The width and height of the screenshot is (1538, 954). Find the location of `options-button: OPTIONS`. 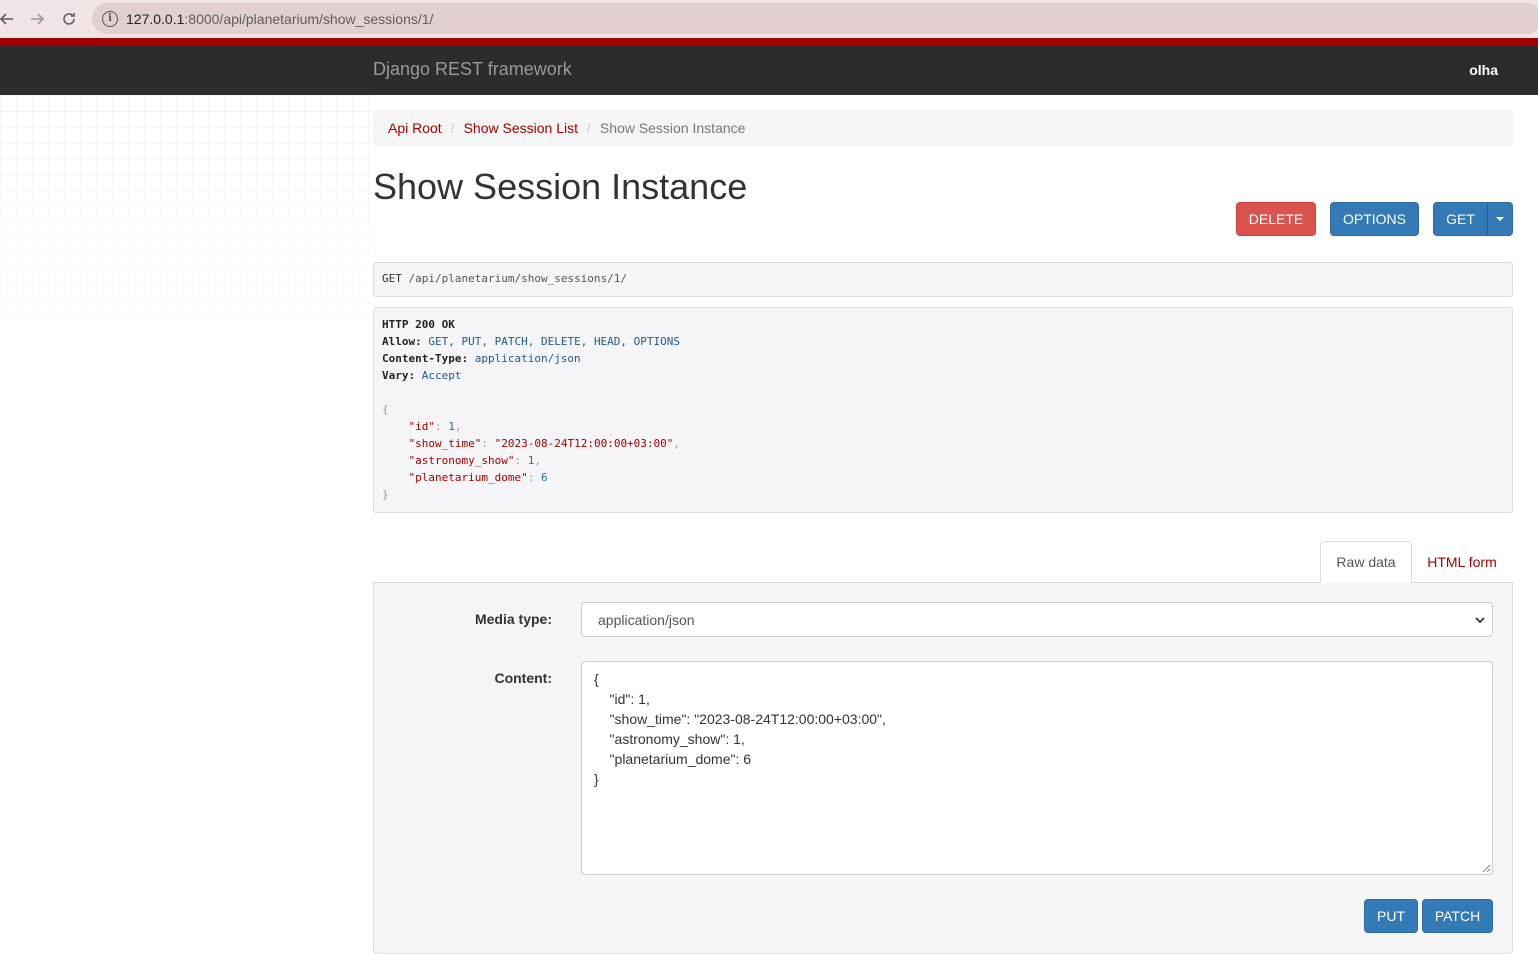

options-button: OPTIONS is located at coordinates (1374, 219).